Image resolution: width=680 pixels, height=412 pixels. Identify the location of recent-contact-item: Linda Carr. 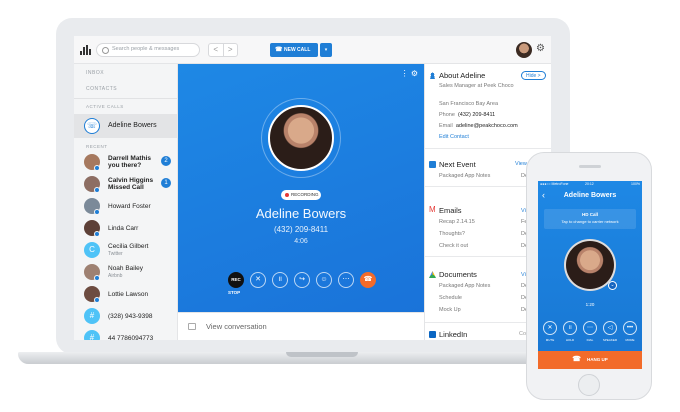
(125, 229).